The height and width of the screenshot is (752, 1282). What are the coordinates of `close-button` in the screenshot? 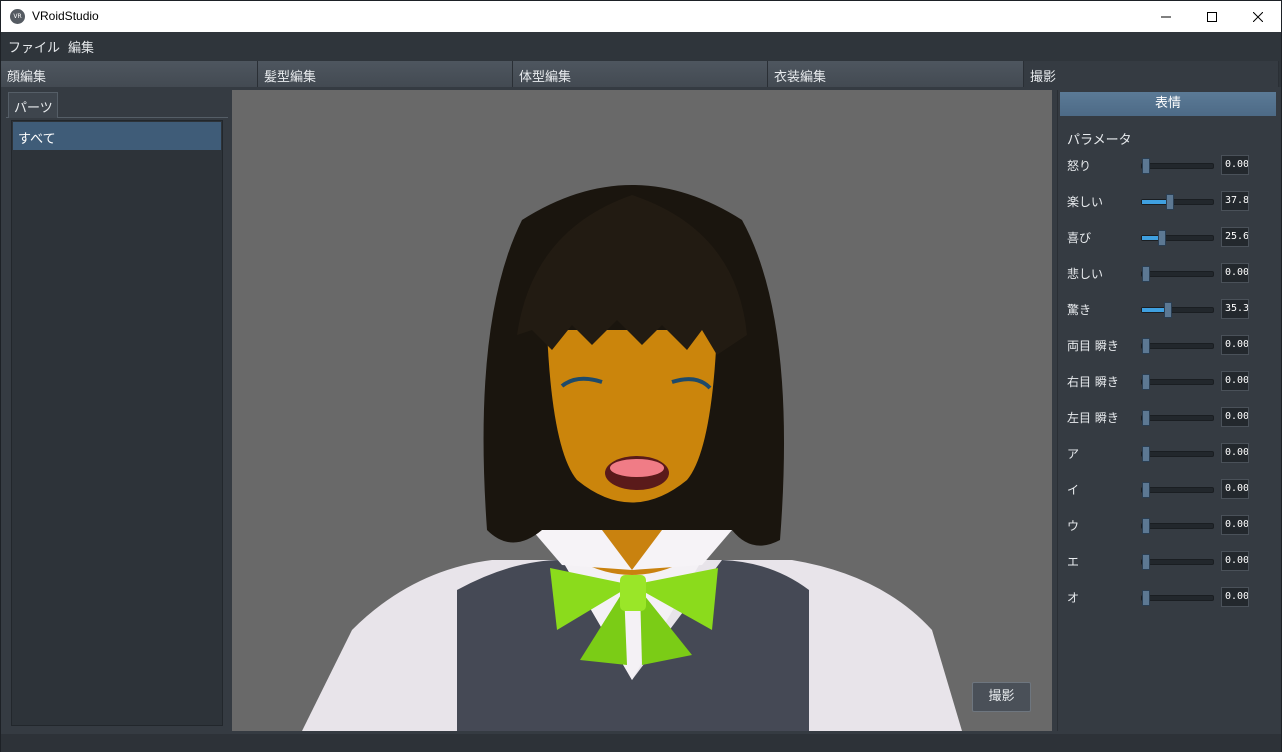 It's located at (1258, 16).